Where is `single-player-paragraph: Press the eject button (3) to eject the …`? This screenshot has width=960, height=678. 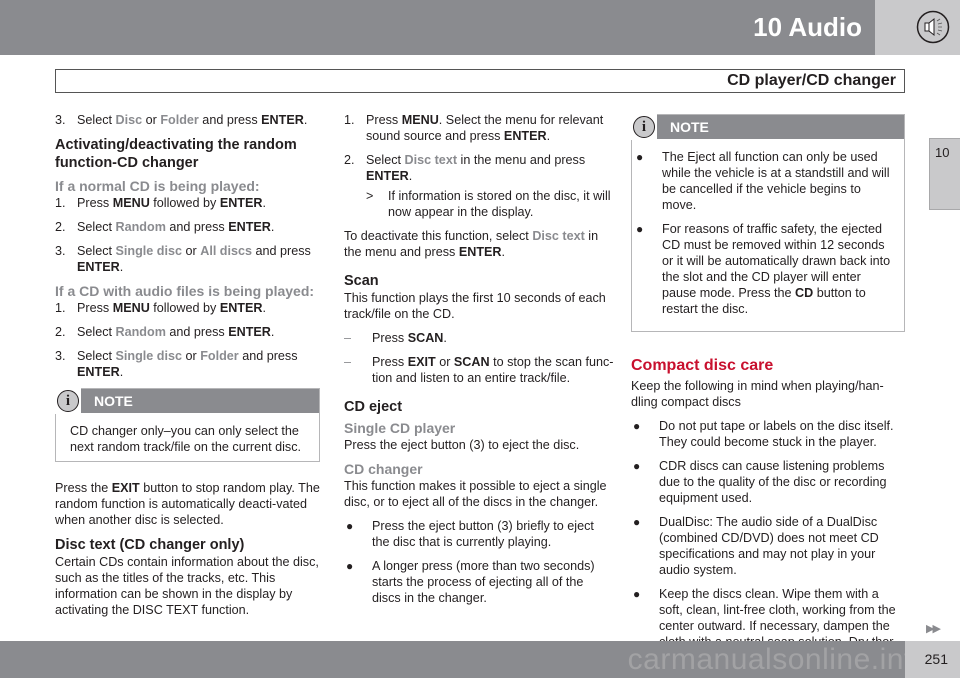 single-player-paragraph: Press the eject button (3) to eject the … is located at coordinates (462, 445).